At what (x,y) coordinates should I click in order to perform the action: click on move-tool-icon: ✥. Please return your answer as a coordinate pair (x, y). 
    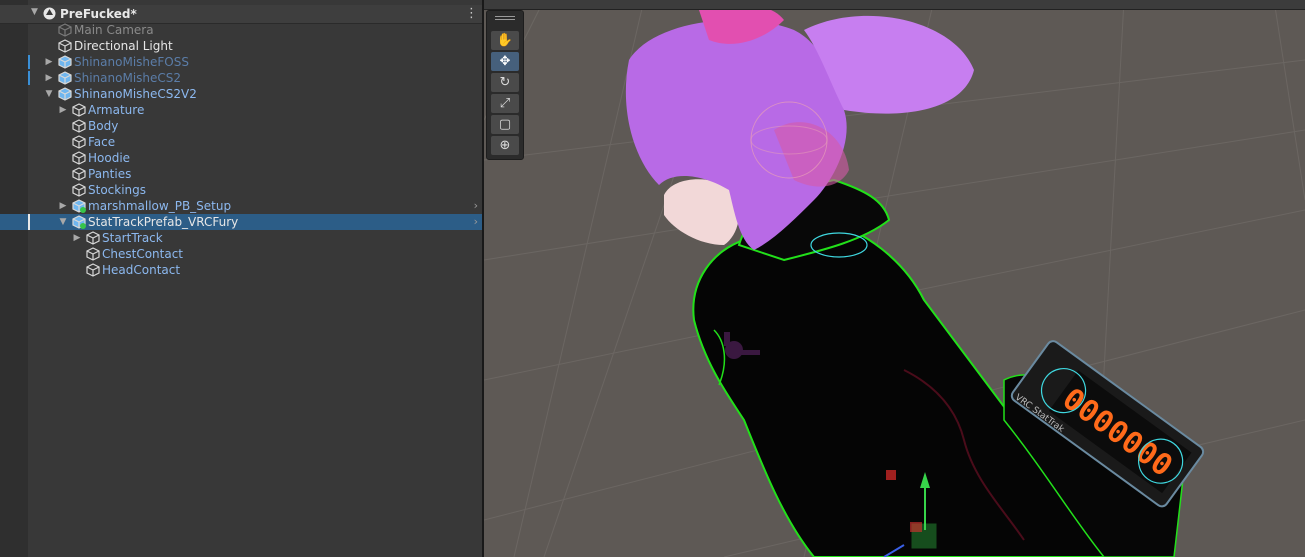
    Looking at the image, I should click on (505, 61).